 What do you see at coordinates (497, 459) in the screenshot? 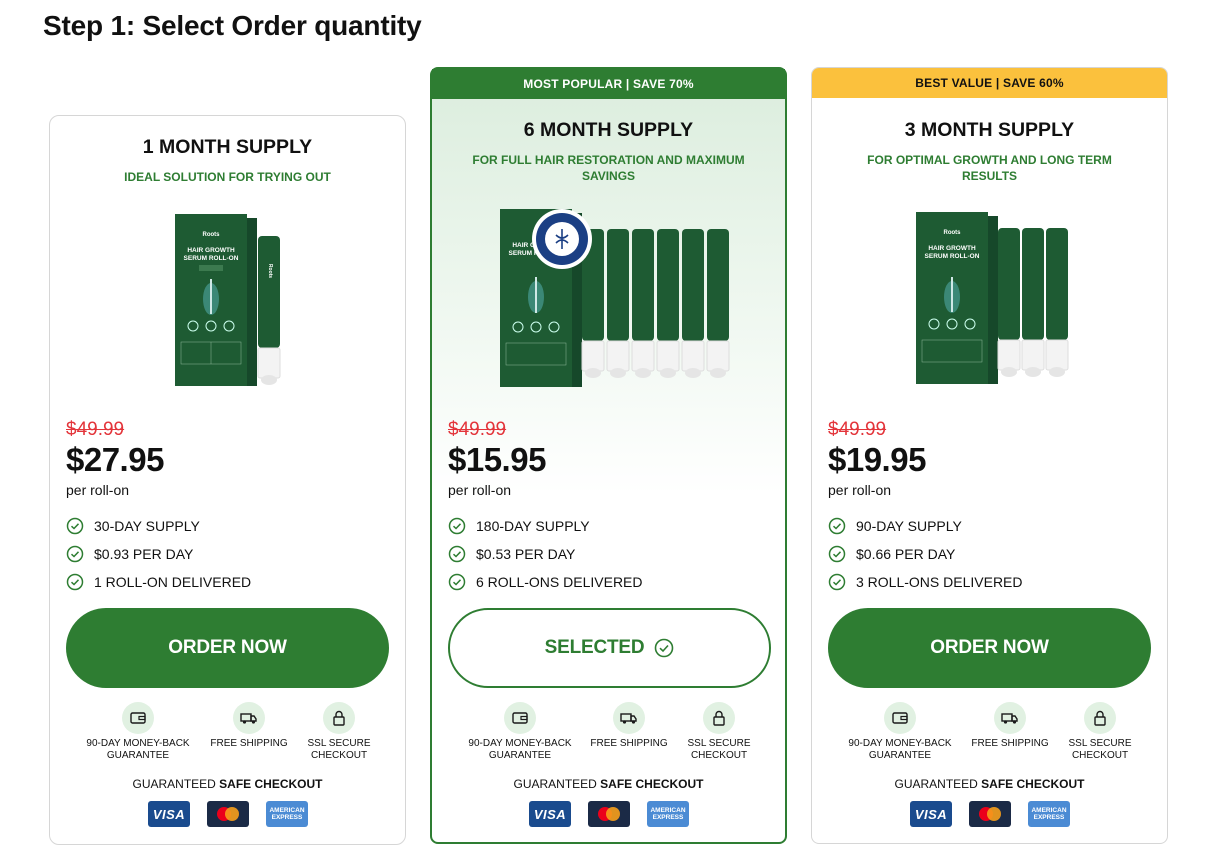
I see `price: $15.95` at bounding box center [497, 459].